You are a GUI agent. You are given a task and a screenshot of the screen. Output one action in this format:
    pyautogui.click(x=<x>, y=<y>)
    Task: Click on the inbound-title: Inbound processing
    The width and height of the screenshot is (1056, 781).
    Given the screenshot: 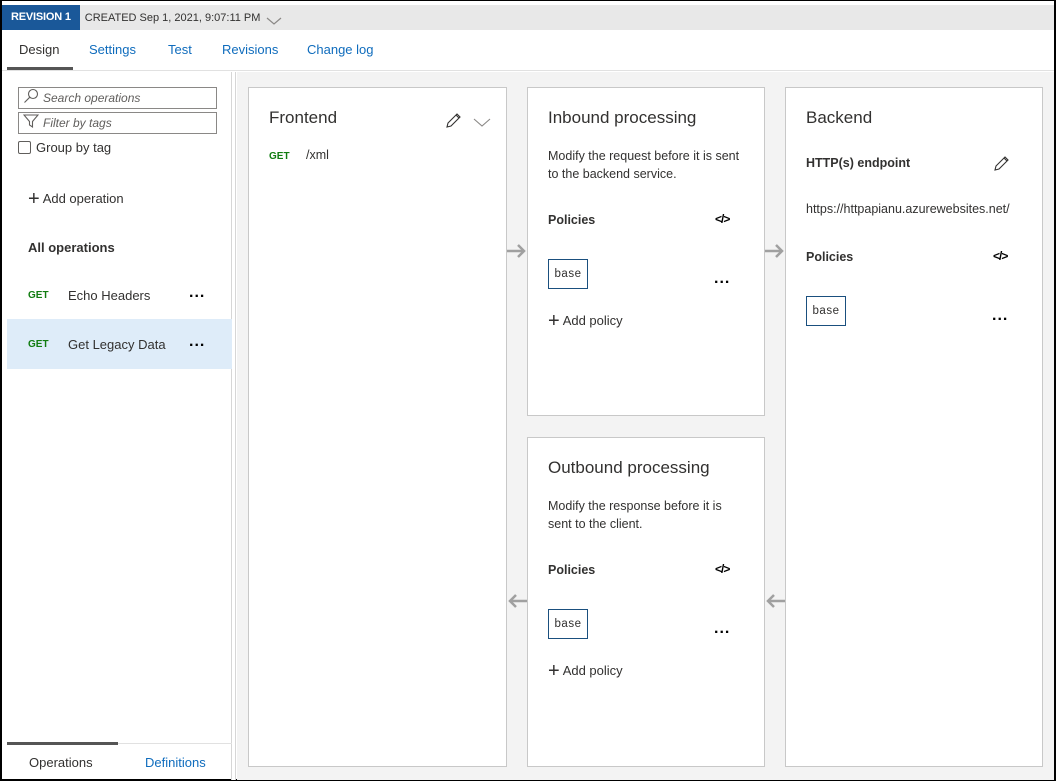 What is the action you would take?
    pyautogui.click(x=622, y=117)
    